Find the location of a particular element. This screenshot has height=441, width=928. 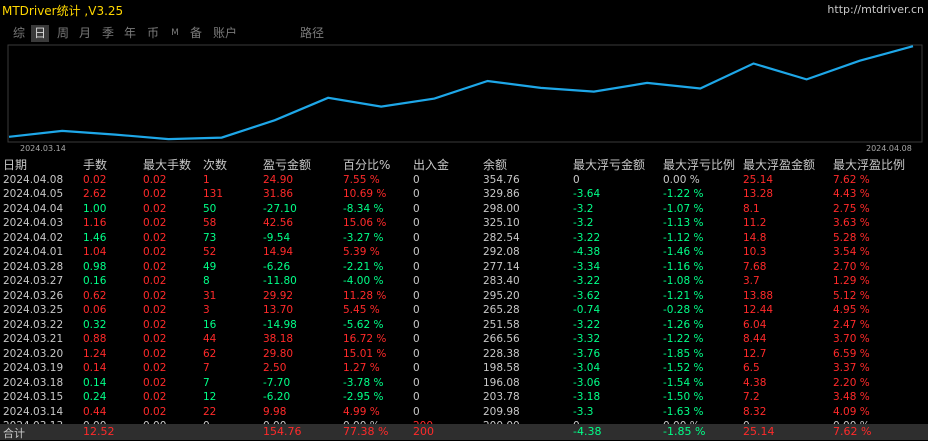

table-cell: 2024.03.21 is located at coordinates (33, 339).